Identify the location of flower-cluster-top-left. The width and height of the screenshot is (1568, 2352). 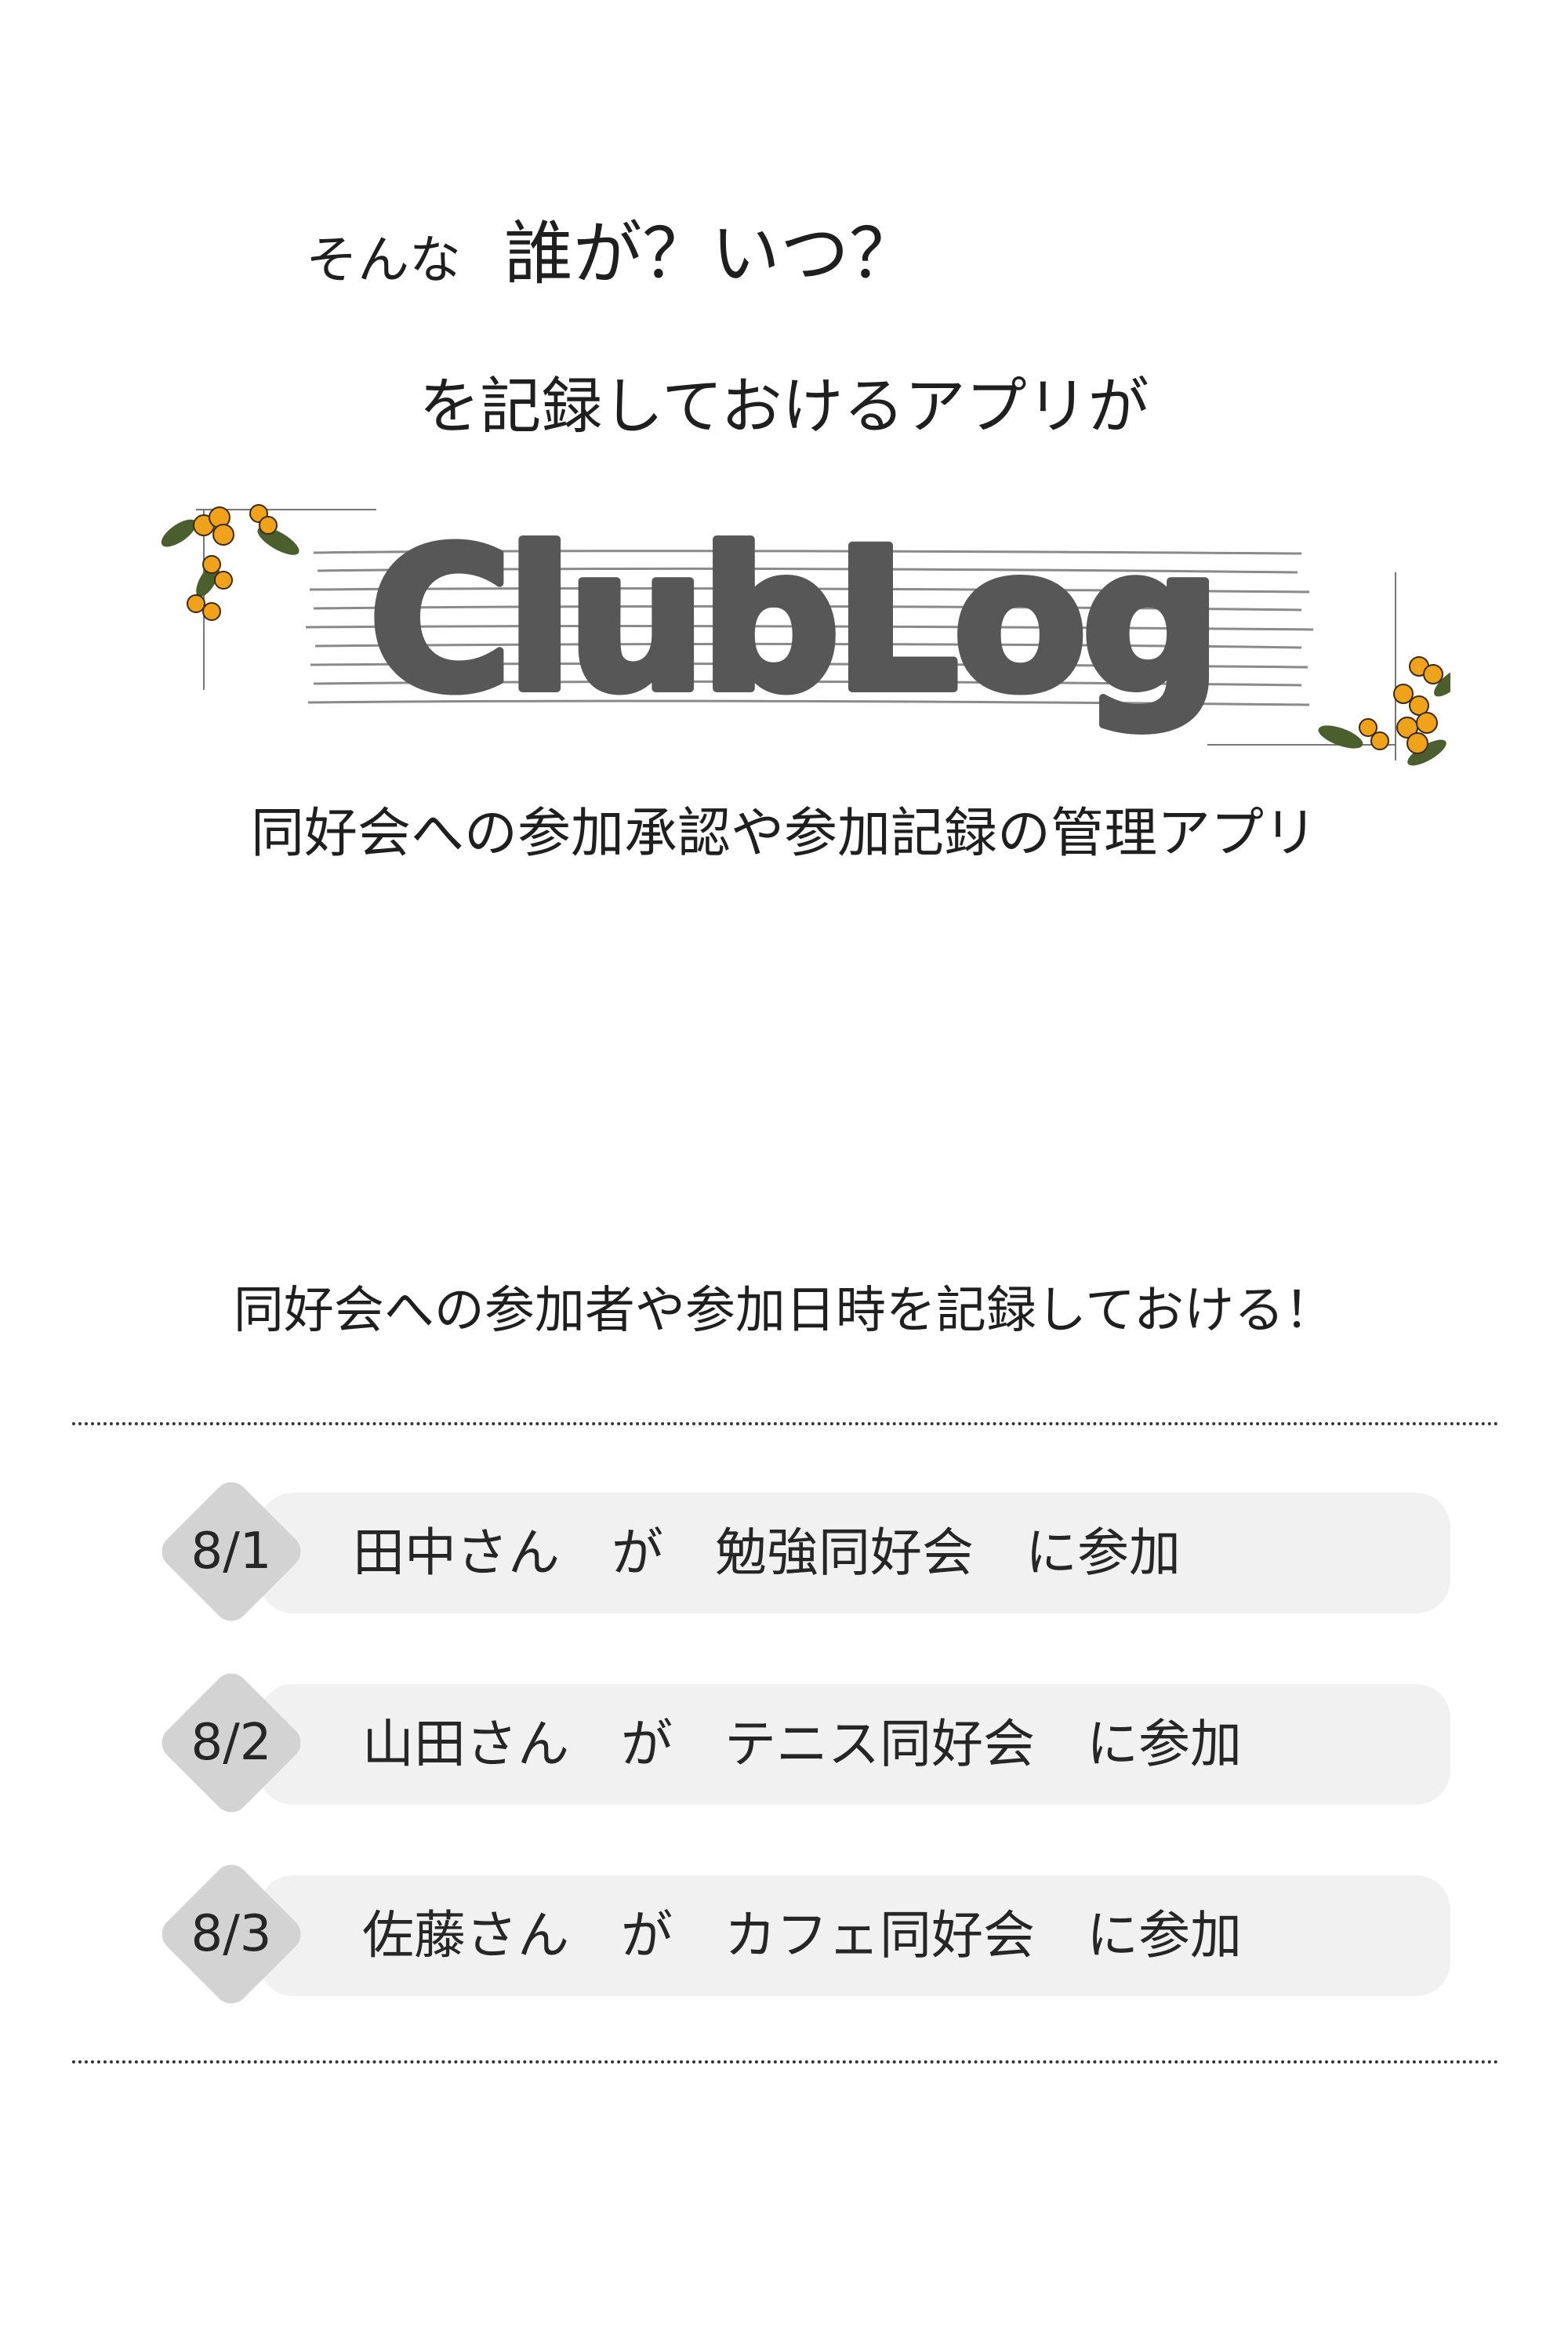
(230, 562).